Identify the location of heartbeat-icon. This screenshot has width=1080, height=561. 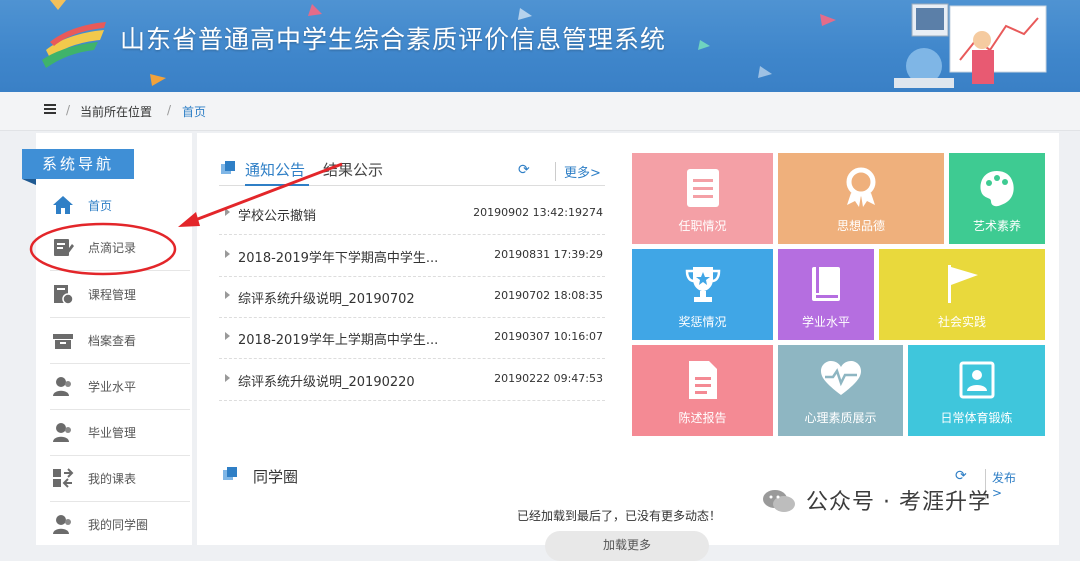
(840, 378).